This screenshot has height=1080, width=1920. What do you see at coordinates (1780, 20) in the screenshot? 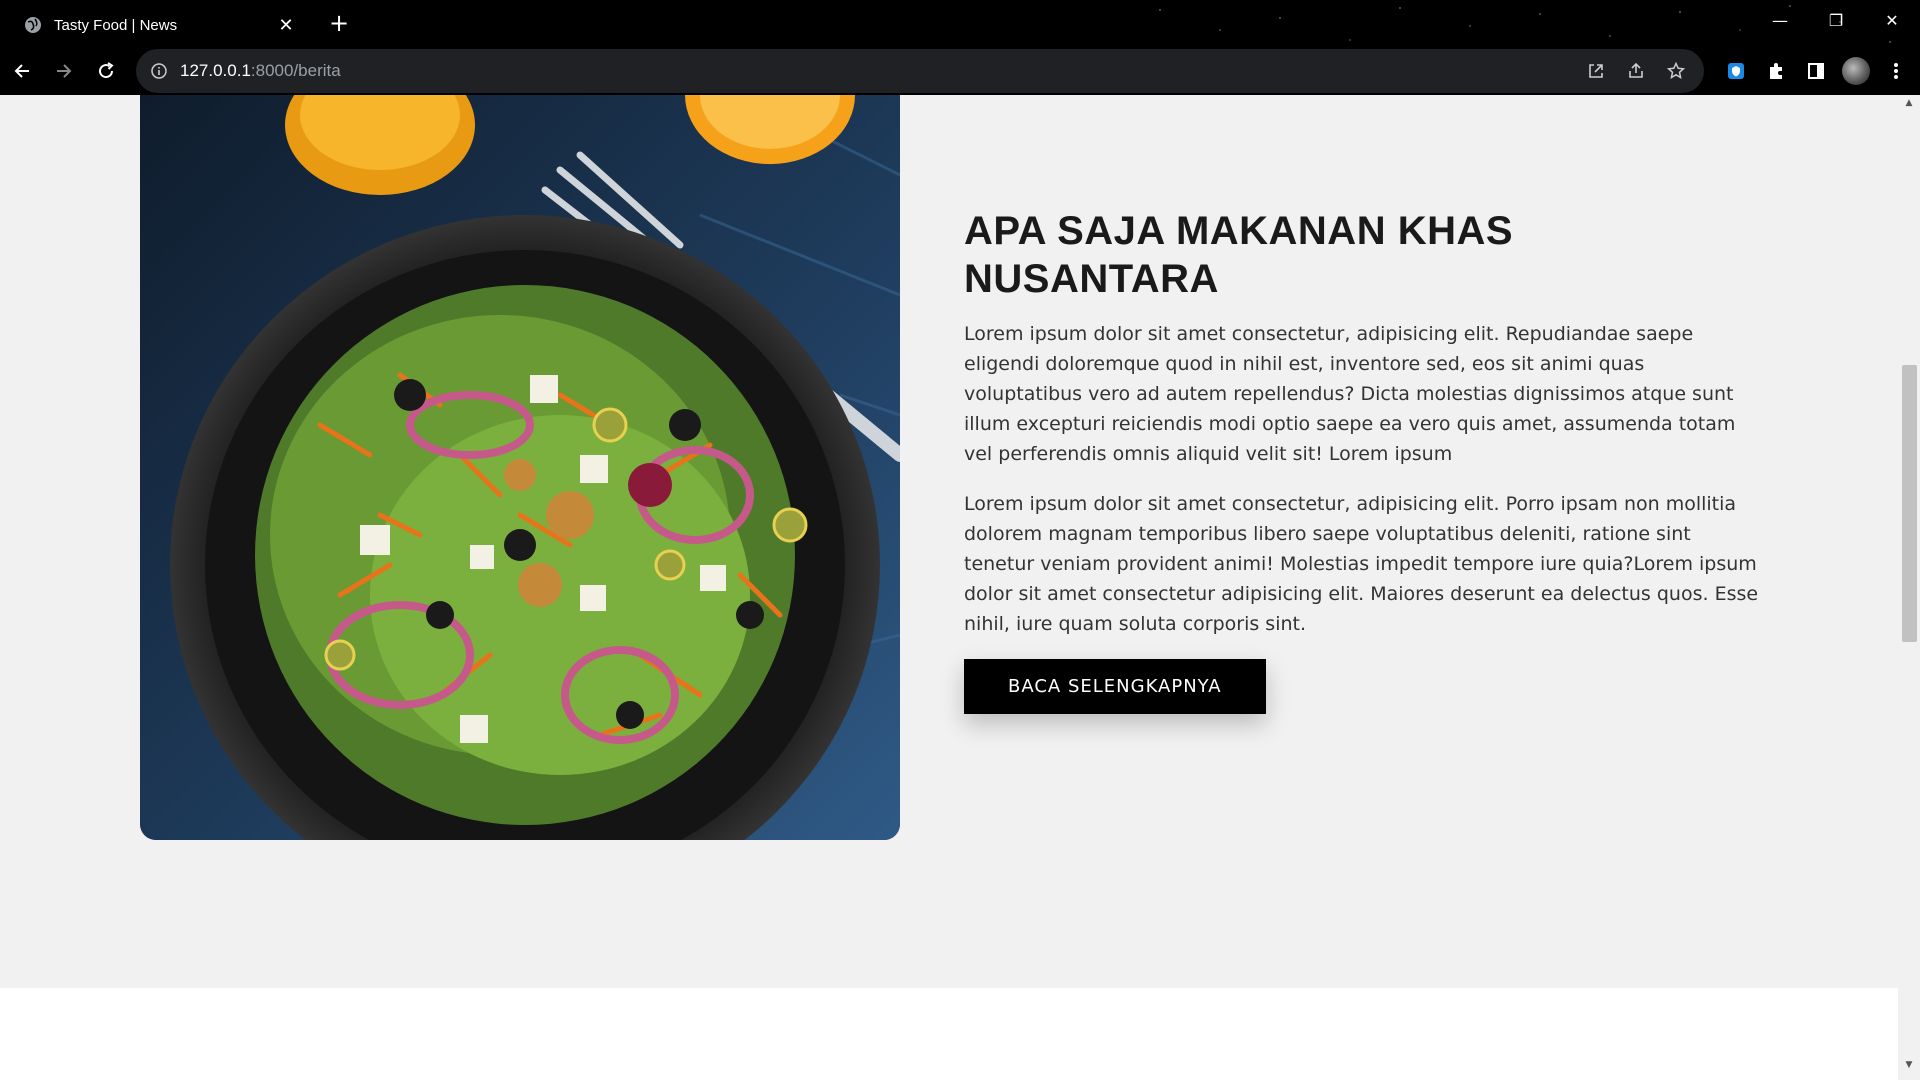
I see `minimize-button: —` at bounding box center [1780, 20].